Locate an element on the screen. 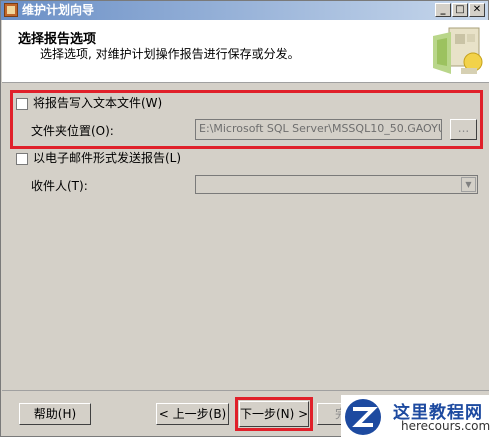 Image resolution: width=491 pixels, height=439 pixels. watermark-url: herecours.com is located at coordinates (446, 426).